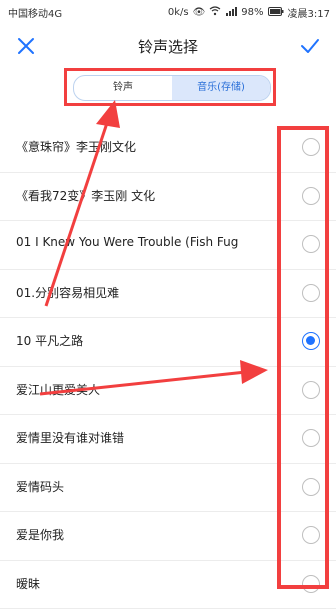 The width and height of the screenshot is (336, 609). Describe the element at coordinates (199, 12) in the screenshot. I see `eye-icon: 👁` at that location.